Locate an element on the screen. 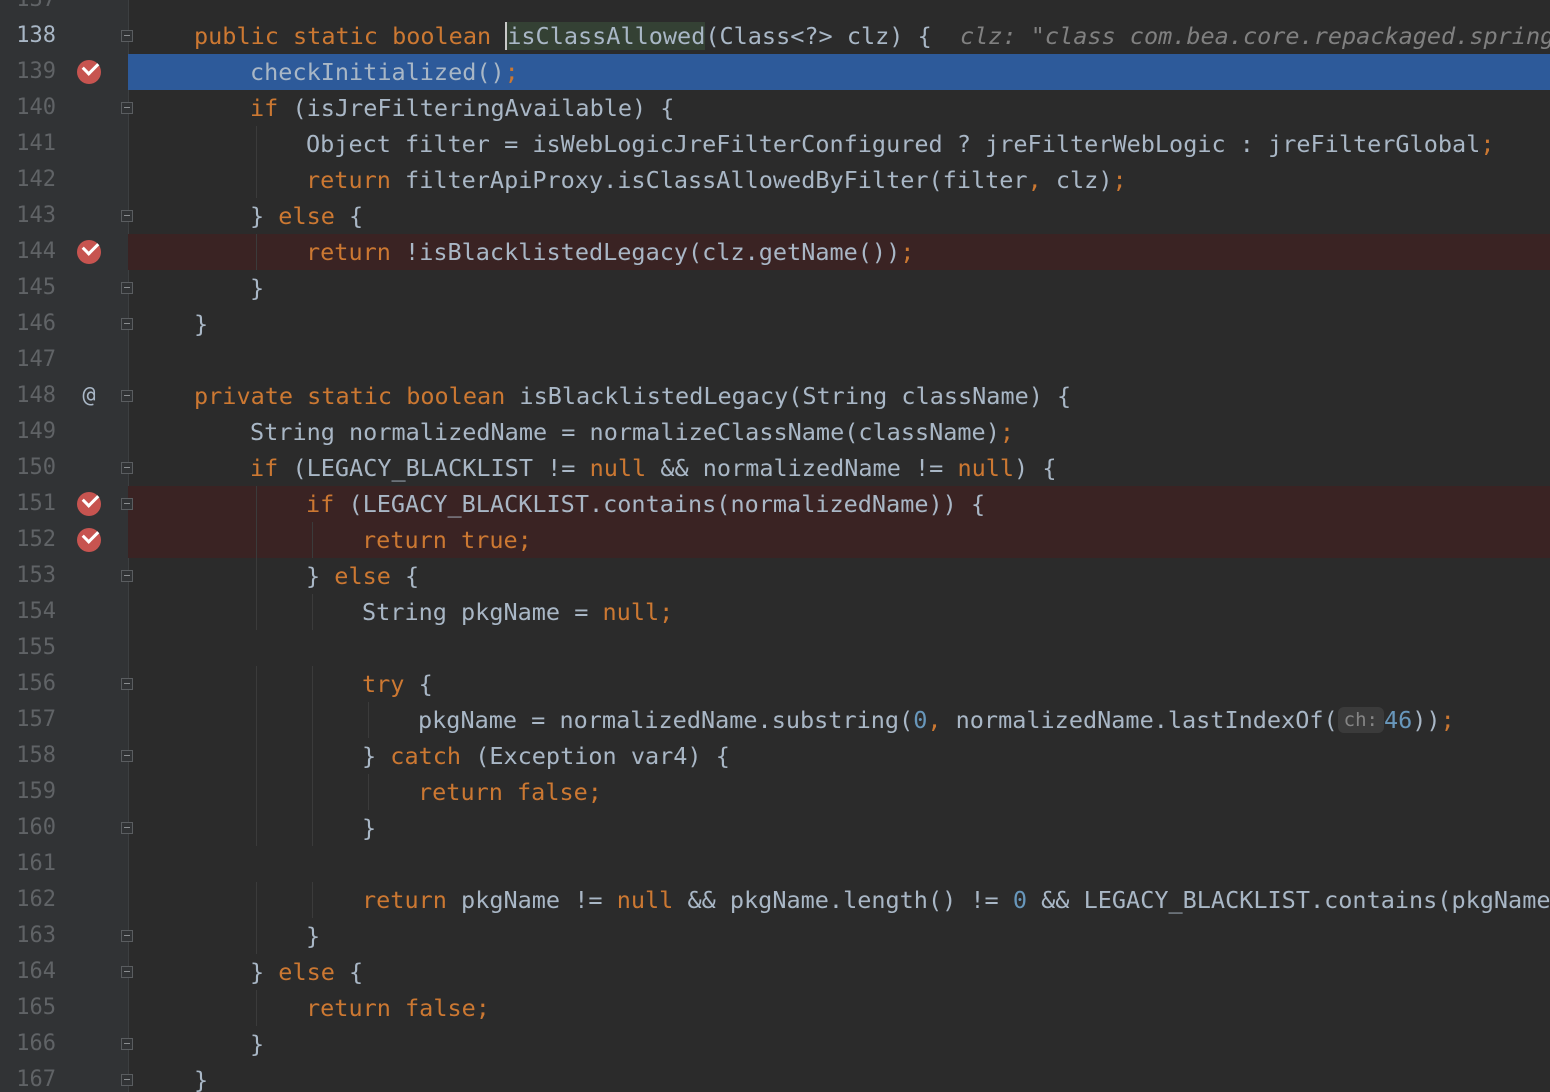 The width and height of the screenshot is (1550, 1092). code-line: 156 try { is located at coordinates (775, 684).